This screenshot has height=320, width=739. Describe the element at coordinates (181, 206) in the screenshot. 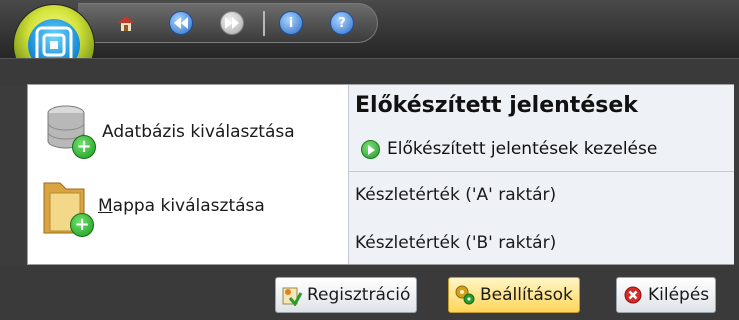

I see `select-folder-label: Mappa kiválasztása` at that location.